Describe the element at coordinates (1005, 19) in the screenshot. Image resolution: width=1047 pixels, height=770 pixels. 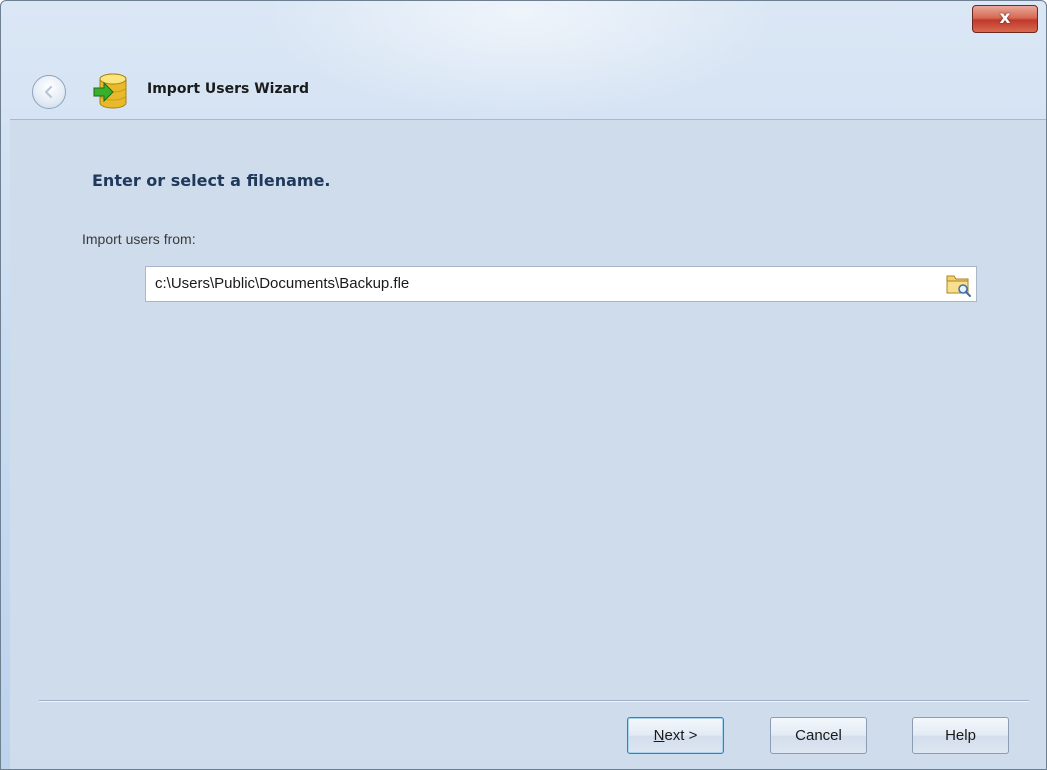
I see `close-button: x` at that location.